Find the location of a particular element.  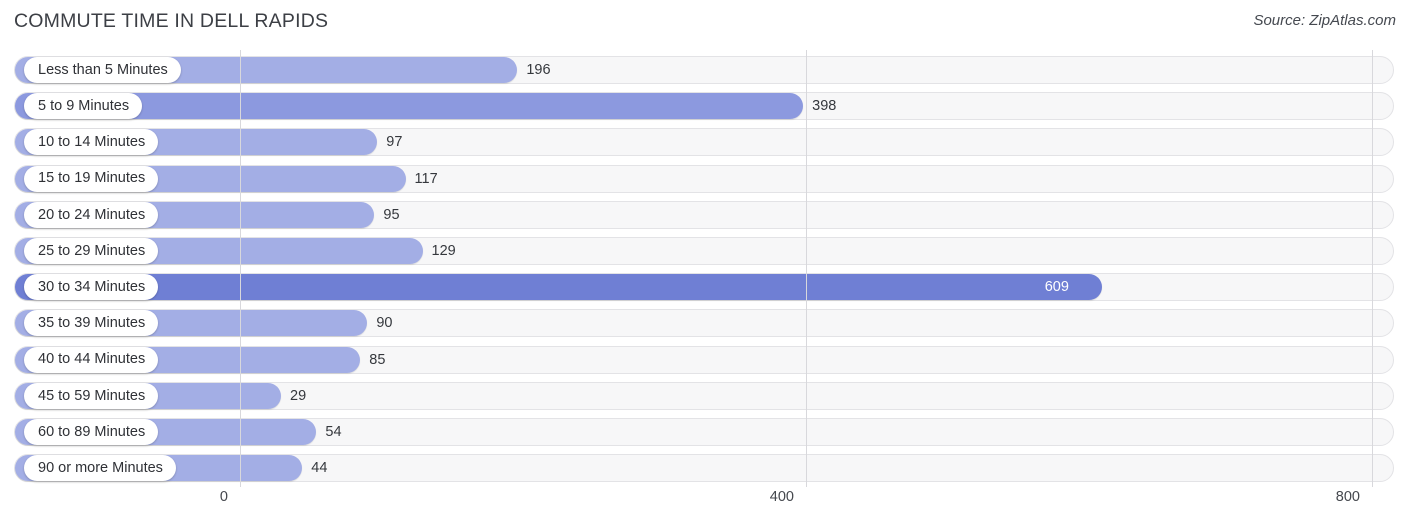

bar-value-label: 196 is located at coordinates (538, 70).